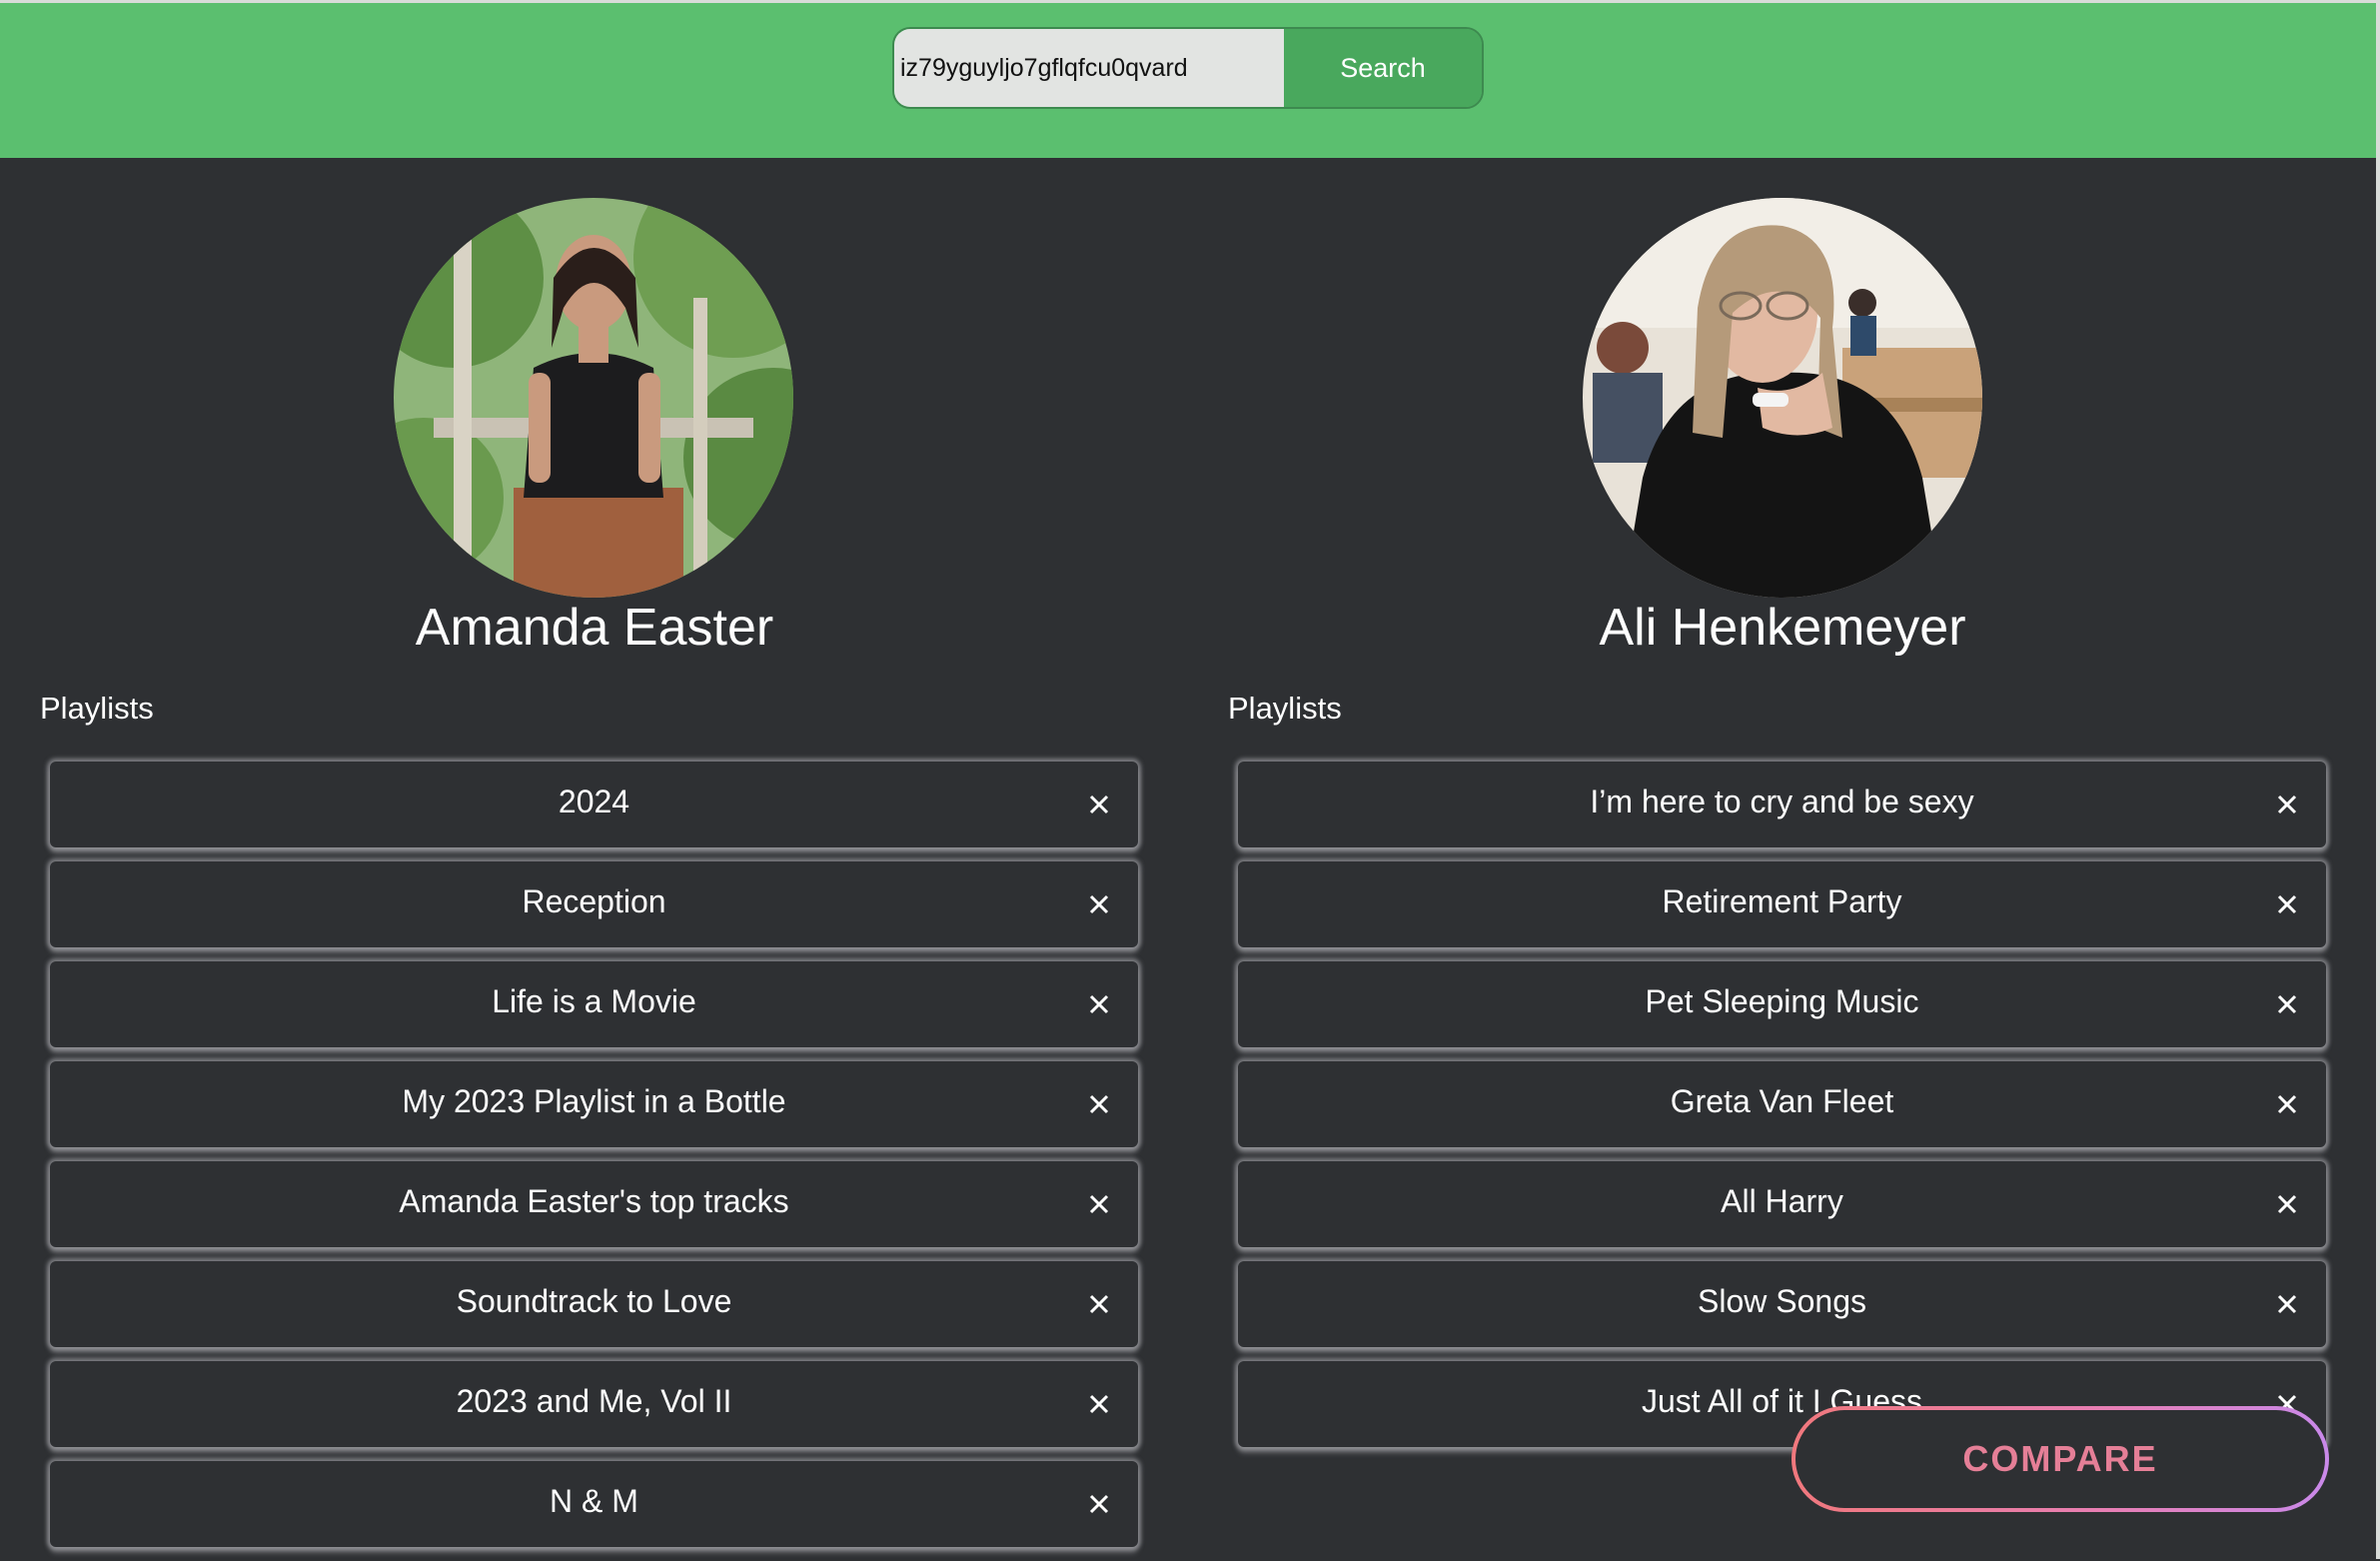 This screenshot has height=1561, width=2380. Describe the element at coordinates (1782, 1001) in the screenshot. I see `playlist-name: Pet Sleeping Music` at that location.